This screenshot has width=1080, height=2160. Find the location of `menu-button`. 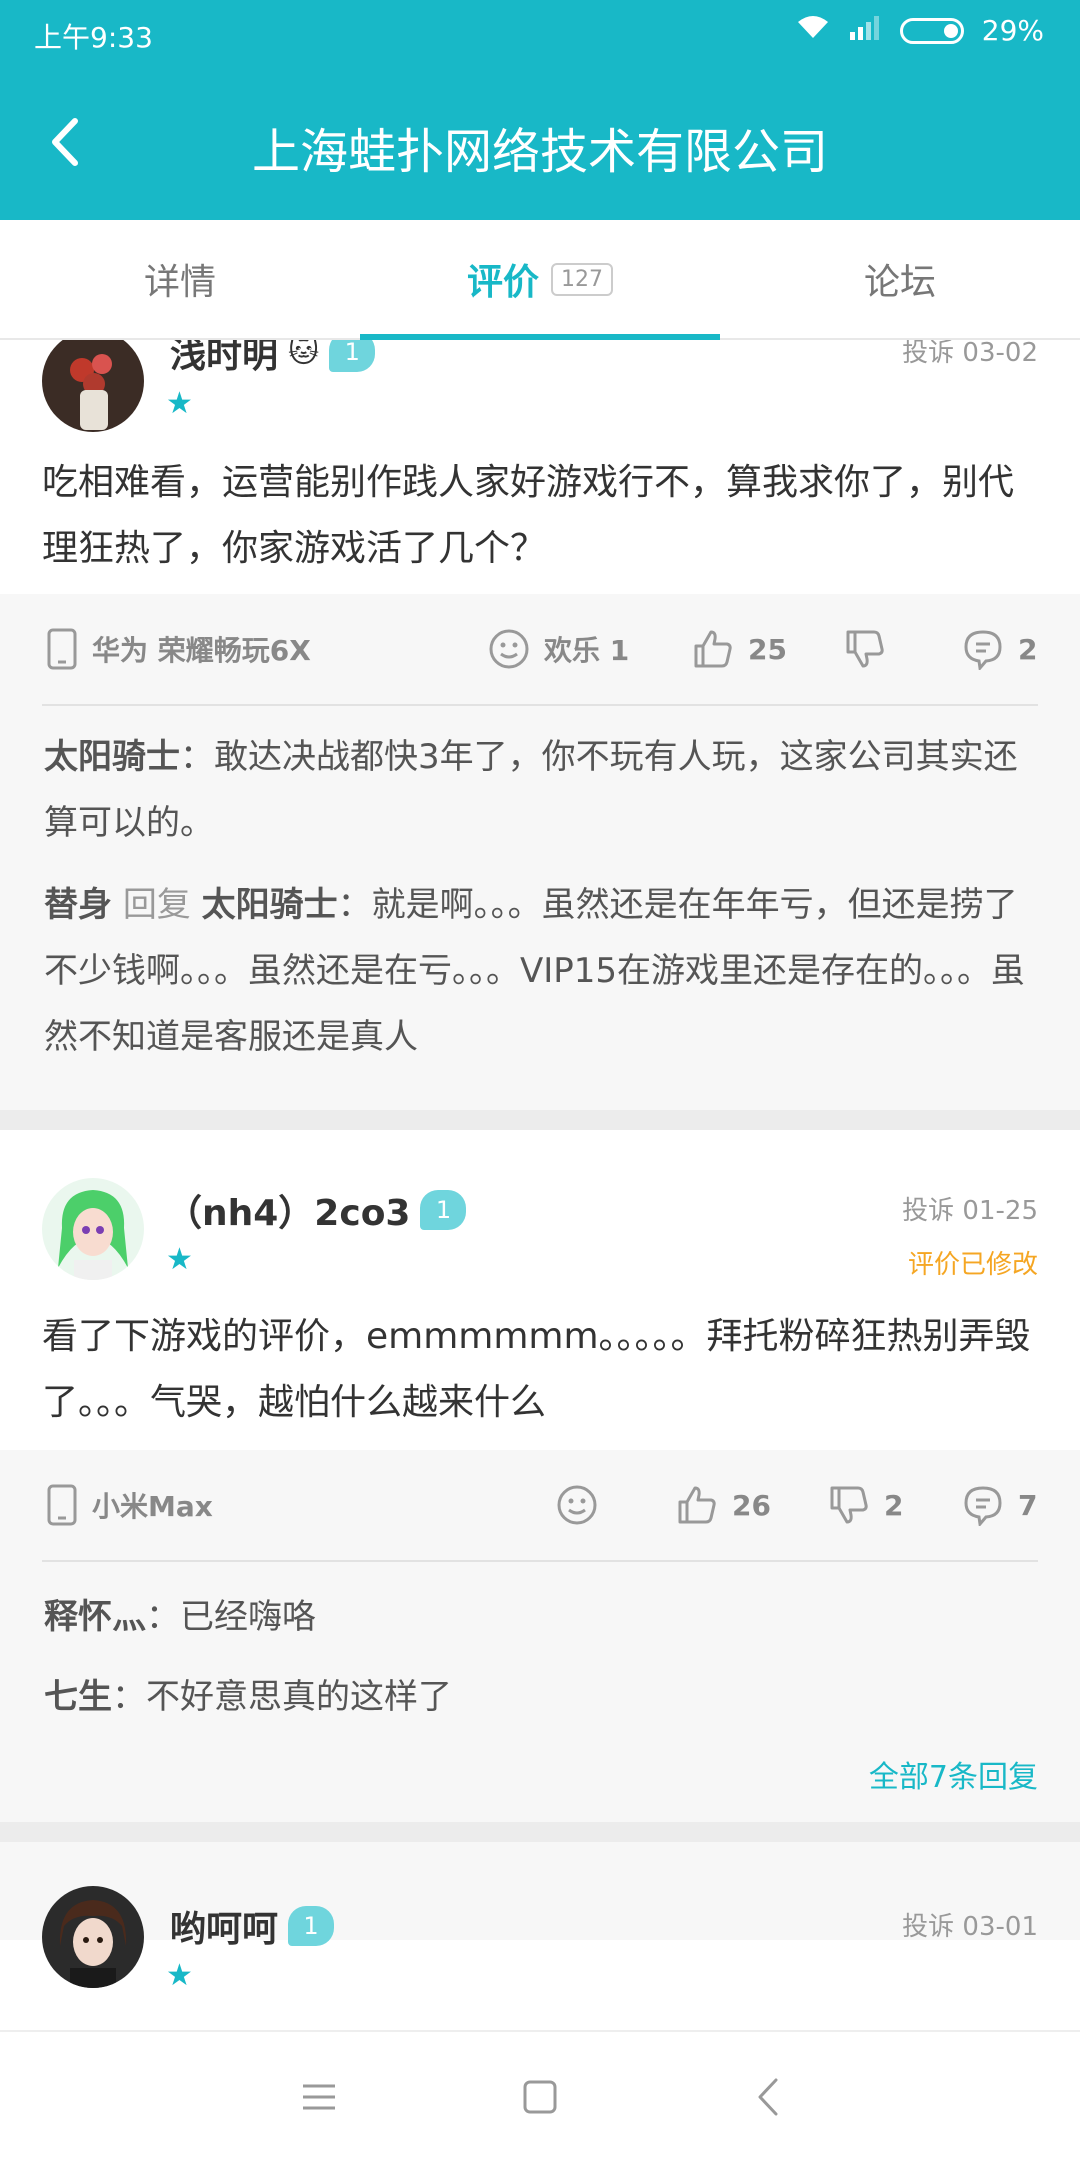

menu-button is located at coordinates (319, 2097).